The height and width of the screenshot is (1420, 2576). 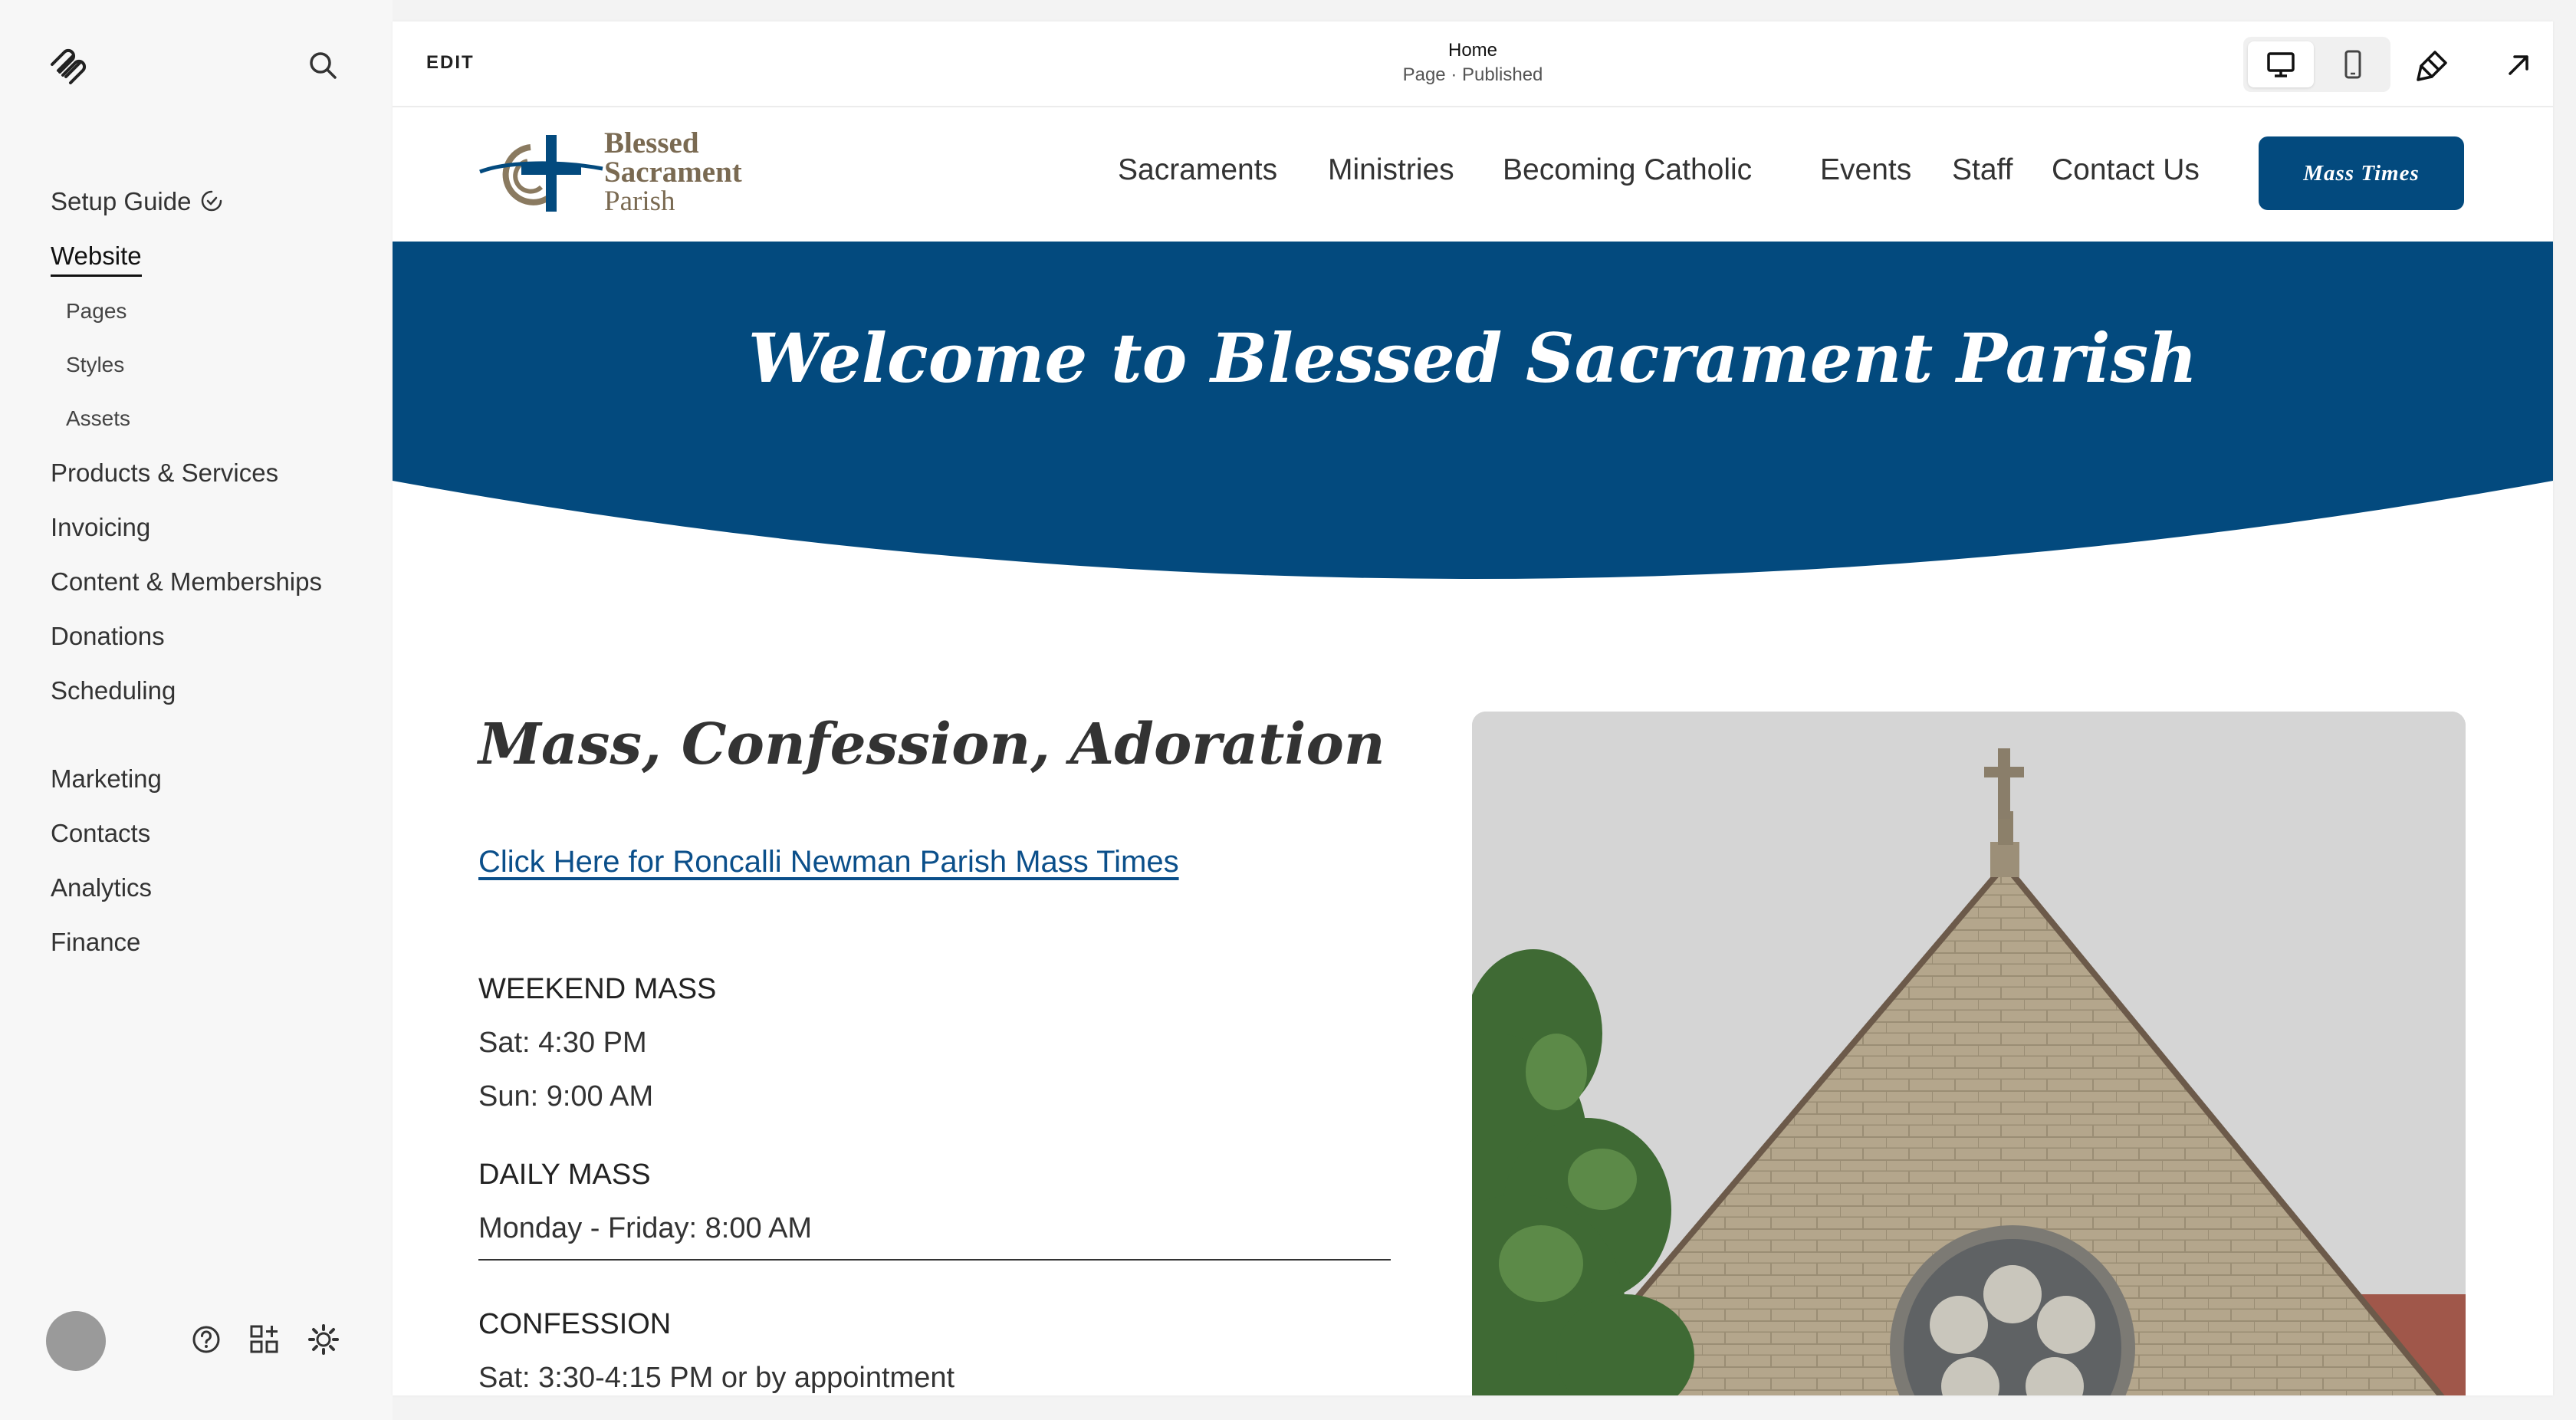 What do you see at coordinates (122, 201) in the screenshot?
I see `sidebar-item-label: Setup Guide` at bounding box center [122, 201].